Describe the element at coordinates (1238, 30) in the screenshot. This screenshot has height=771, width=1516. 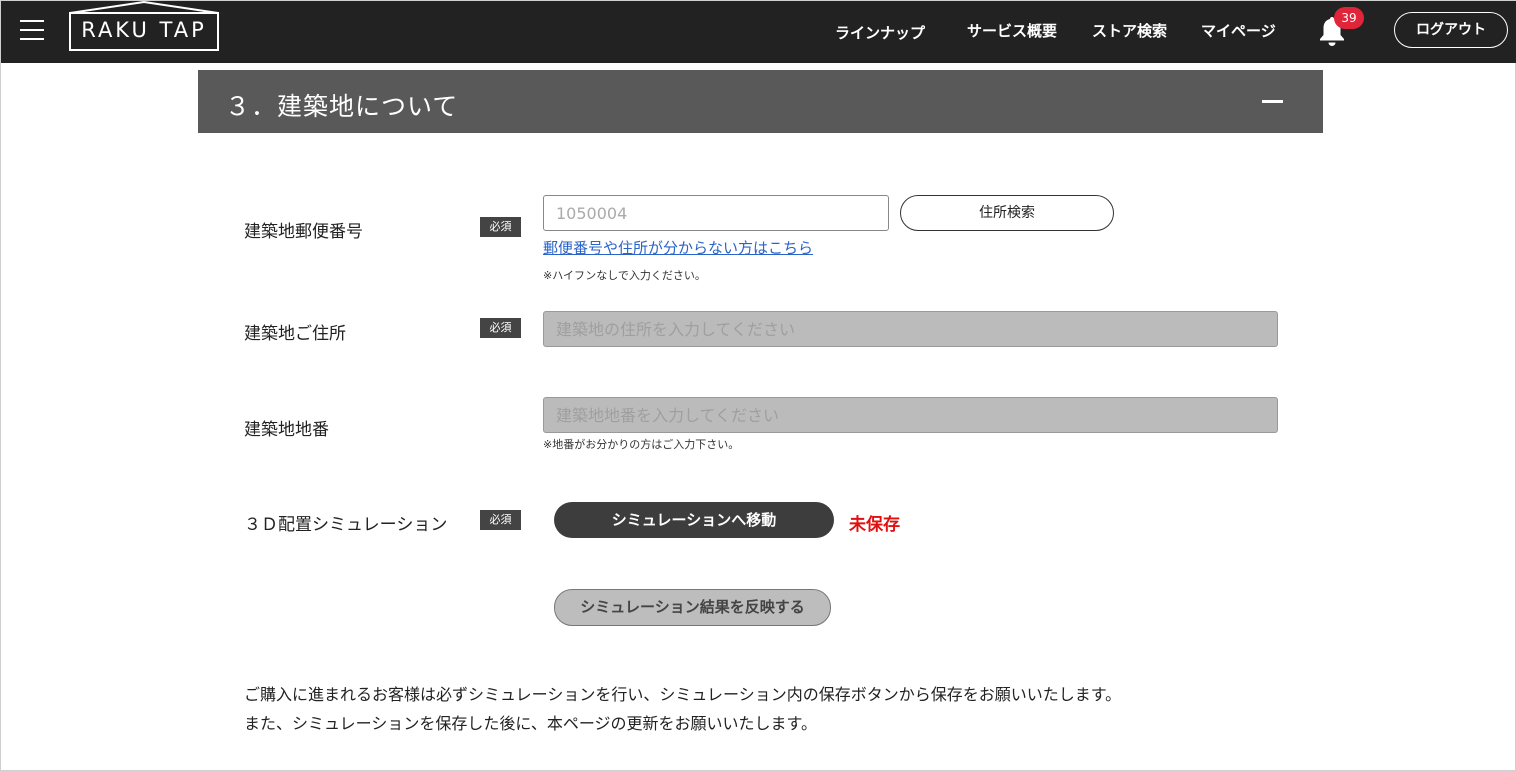
I see `nav-my-page: マイページ` at that location.